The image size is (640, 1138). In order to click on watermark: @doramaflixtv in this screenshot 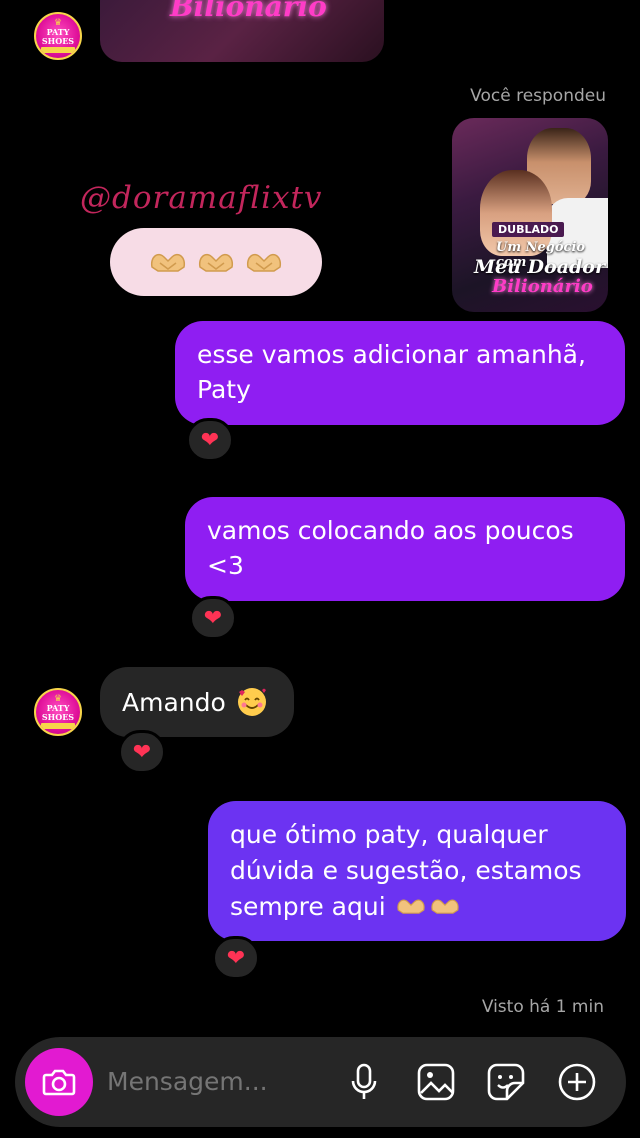, I will do `click(201, 198)`.